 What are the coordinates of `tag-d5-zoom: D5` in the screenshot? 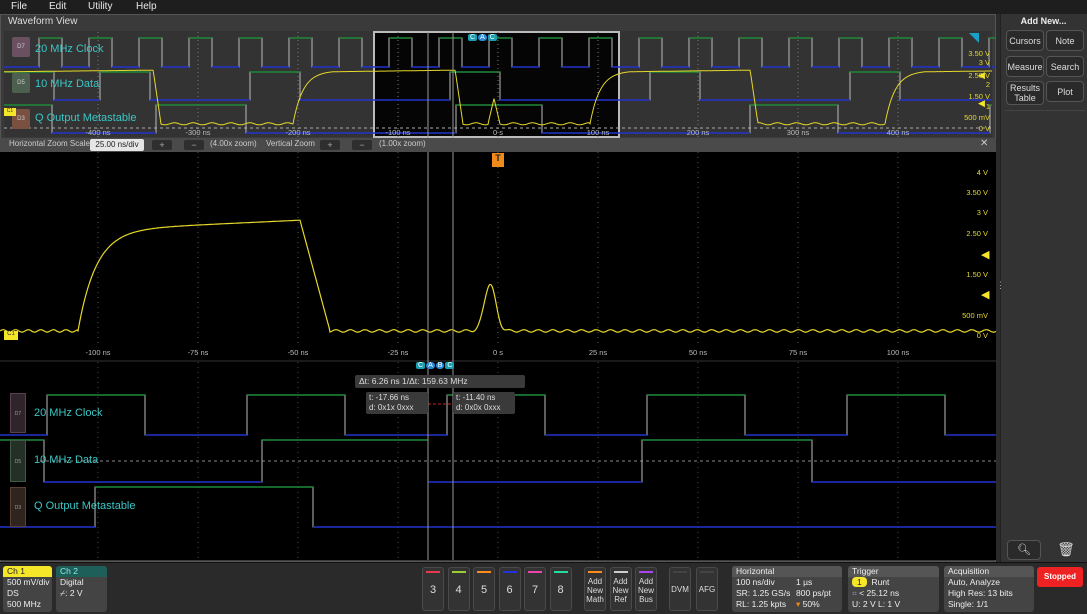 It's located at (18, 461).